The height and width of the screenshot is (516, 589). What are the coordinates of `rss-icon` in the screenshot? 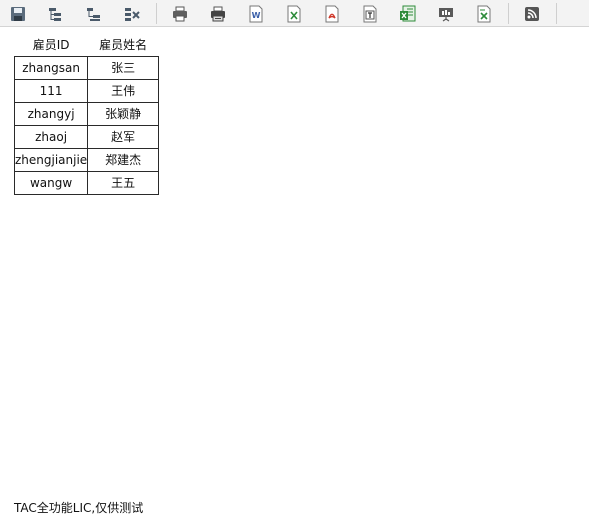 It's located at (532, 14).